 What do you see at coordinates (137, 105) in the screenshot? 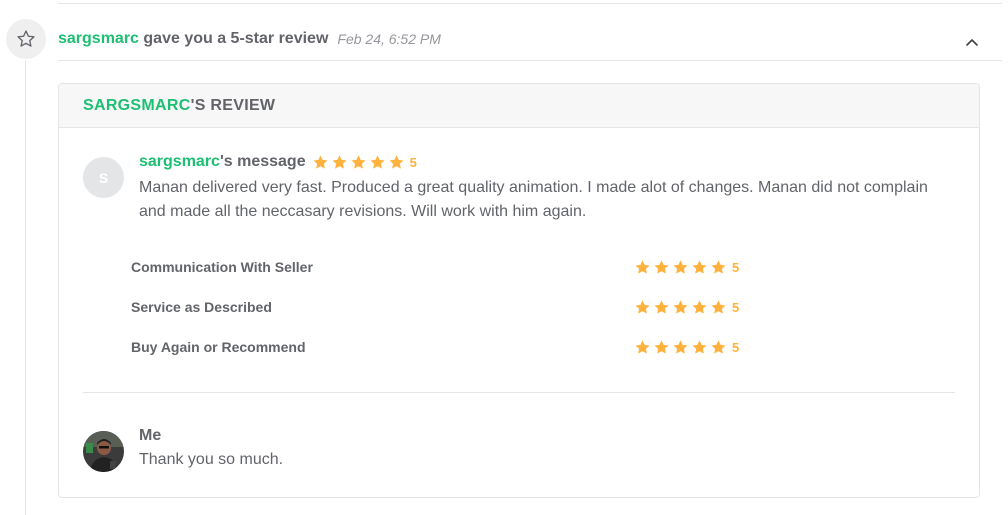
I see `review-title-username: SARGSMARC` at bounding box center [137, 105].